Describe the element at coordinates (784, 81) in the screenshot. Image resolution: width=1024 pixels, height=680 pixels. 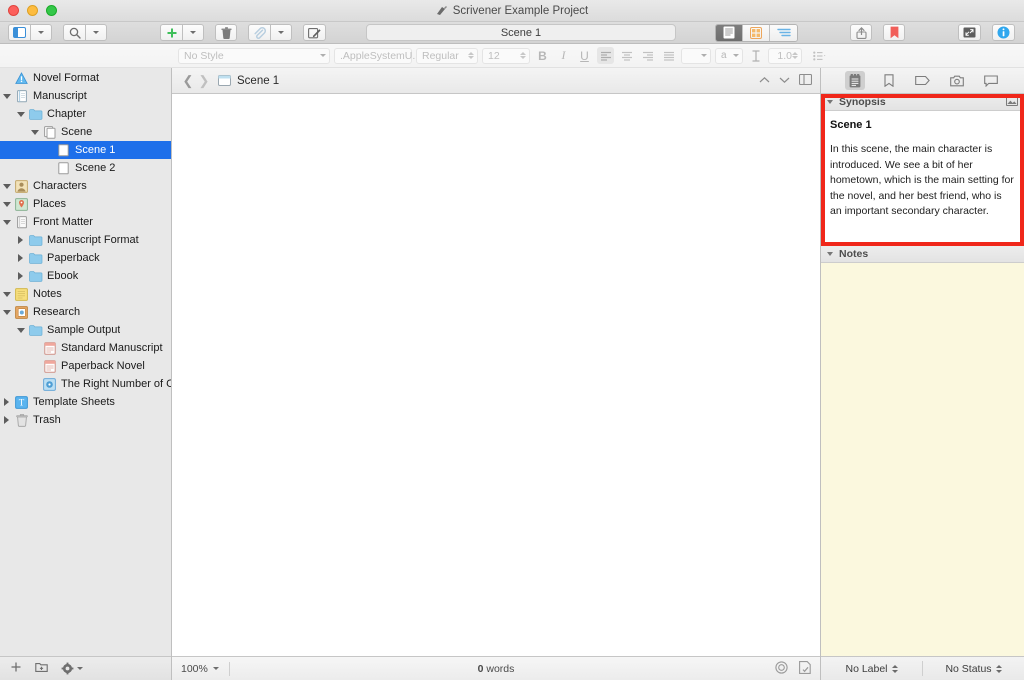
I see `next-document-button` at that location.